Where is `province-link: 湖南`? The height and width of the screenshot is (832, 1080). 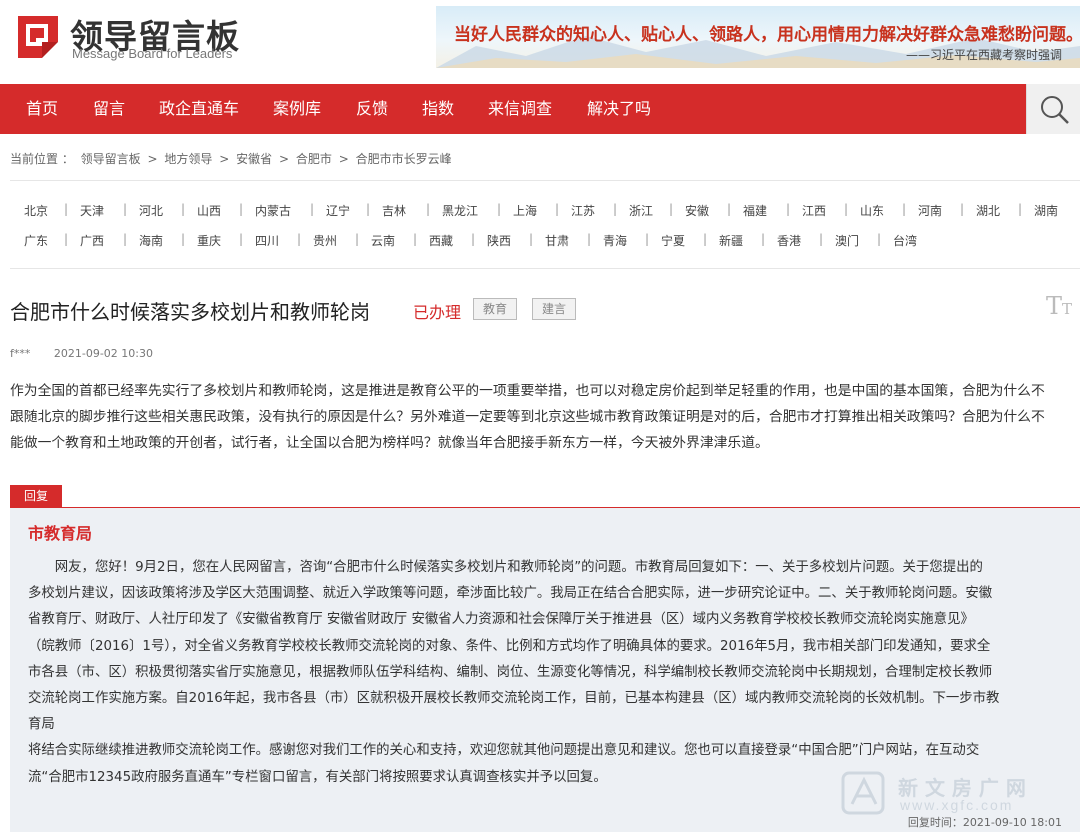
province-link: 湖南 is located at coordinates (1046, 210).